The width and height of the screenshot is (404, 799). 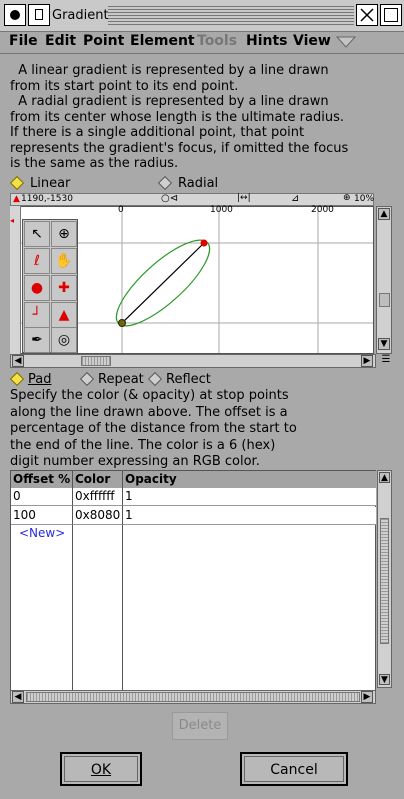 What do you see at coordinates (221, 210) in the screenshot?
I see `ruler-mark-1000: 1000` at bounding box center [221, 210].